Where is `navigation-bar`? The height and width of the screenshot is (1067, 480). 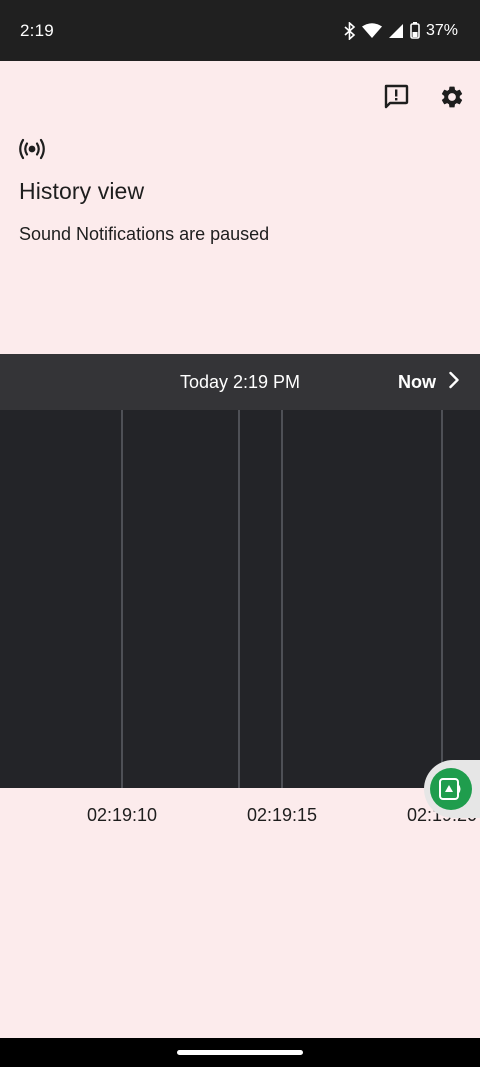
navigation-bar is located at coordinates (240, 1052).